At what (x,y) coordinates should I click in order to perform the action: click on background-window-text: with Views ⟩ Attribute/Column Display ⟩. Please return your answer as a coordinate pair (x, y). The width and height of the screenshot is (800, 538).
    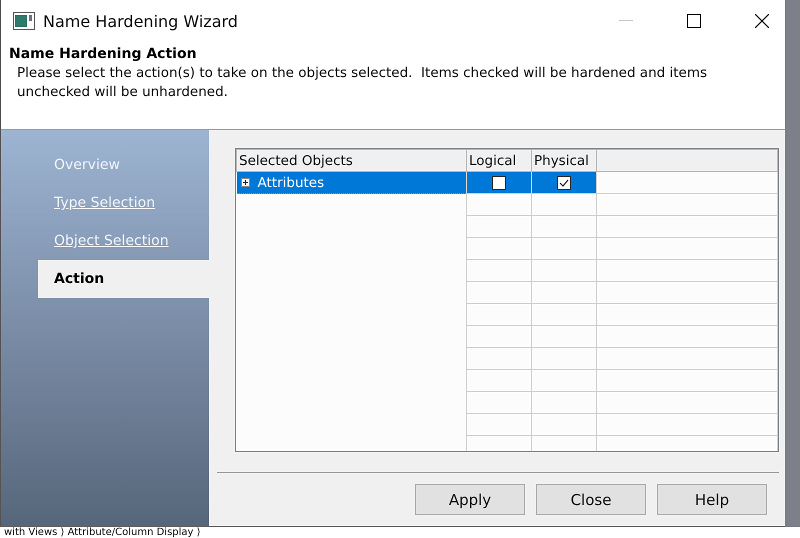
    Looking at the image, I should click on (102, 532).